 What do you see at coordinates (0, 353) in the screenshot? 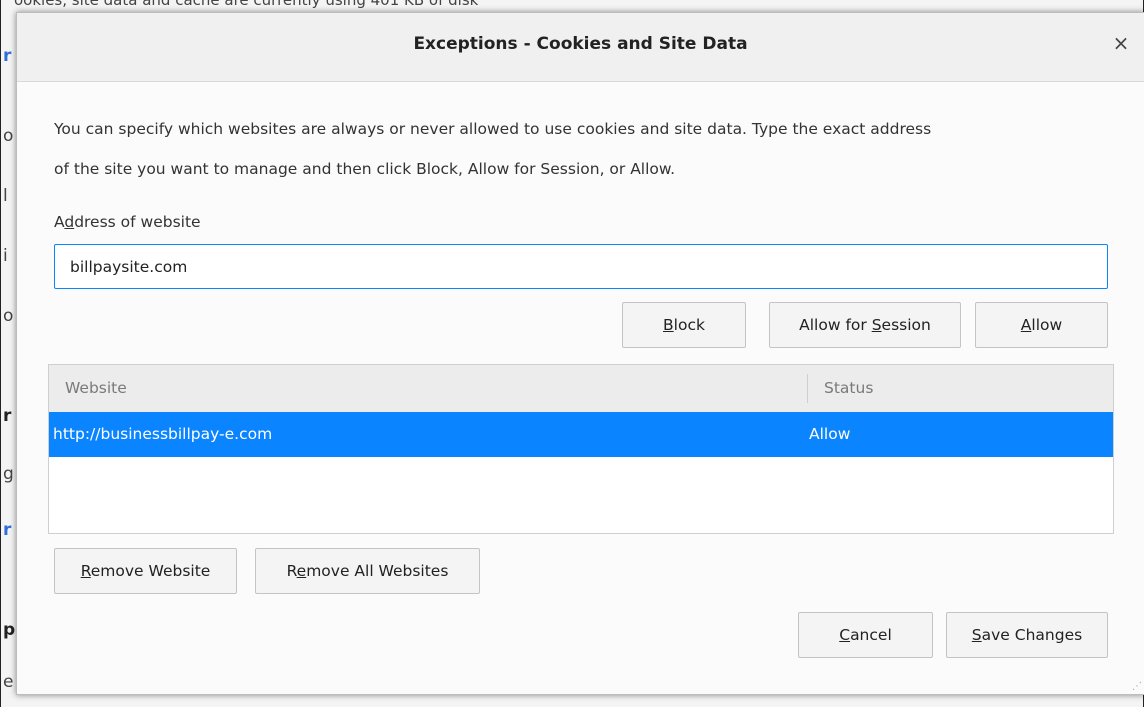
I see `background-window-edge` at bounding box center [0, 353].